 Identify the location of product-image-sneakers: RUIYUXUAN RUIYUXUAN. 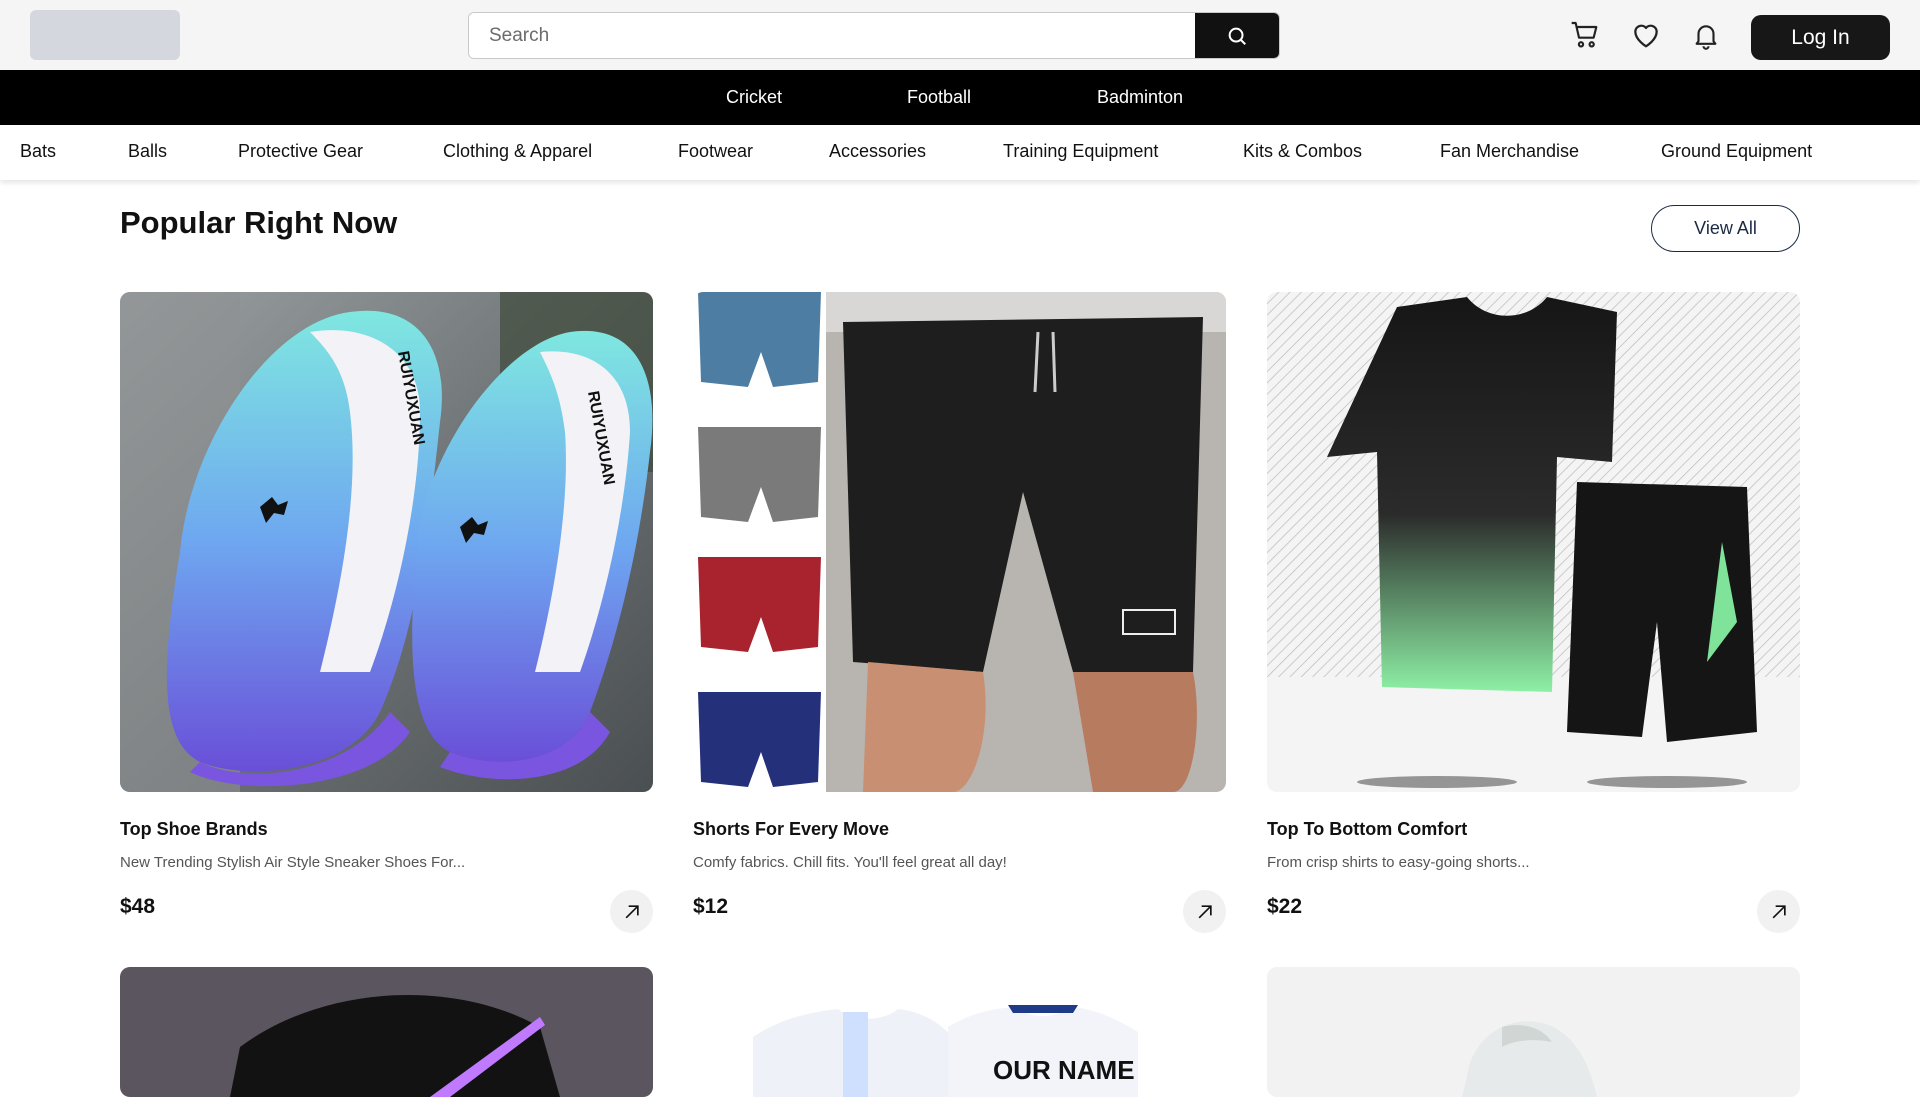
(386, 542).